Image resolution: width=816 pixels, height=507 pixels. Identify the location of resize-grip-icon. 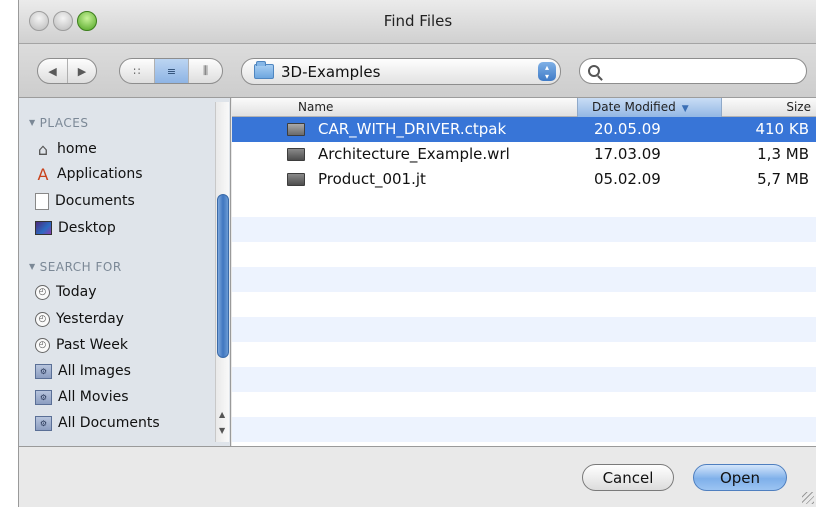
(808, 498).